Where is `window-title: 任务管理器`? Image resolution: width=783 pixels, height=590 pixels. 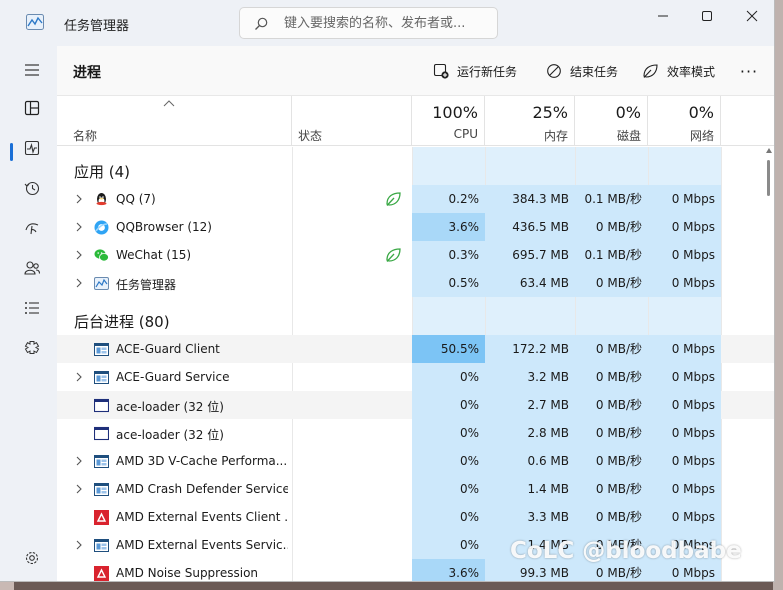 window-title: 任务管理器 is located at coordinates (97, 26).